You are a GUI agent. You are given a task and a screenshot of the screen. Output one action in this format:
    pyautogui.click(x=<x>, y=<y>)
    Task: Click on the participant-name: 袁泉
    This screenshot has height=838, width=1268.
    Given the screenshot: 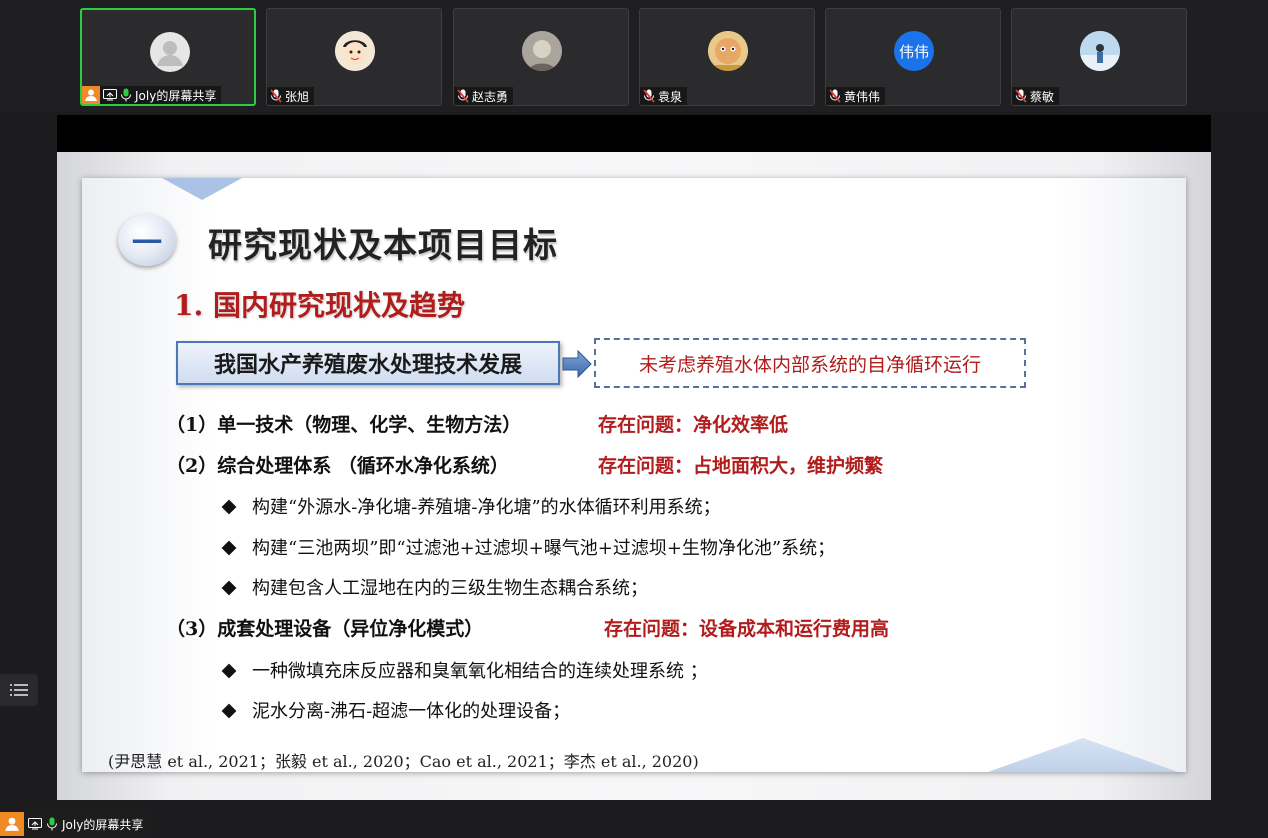 What is the action you would take?
    pyautogui.click(x=670, y=96)
    